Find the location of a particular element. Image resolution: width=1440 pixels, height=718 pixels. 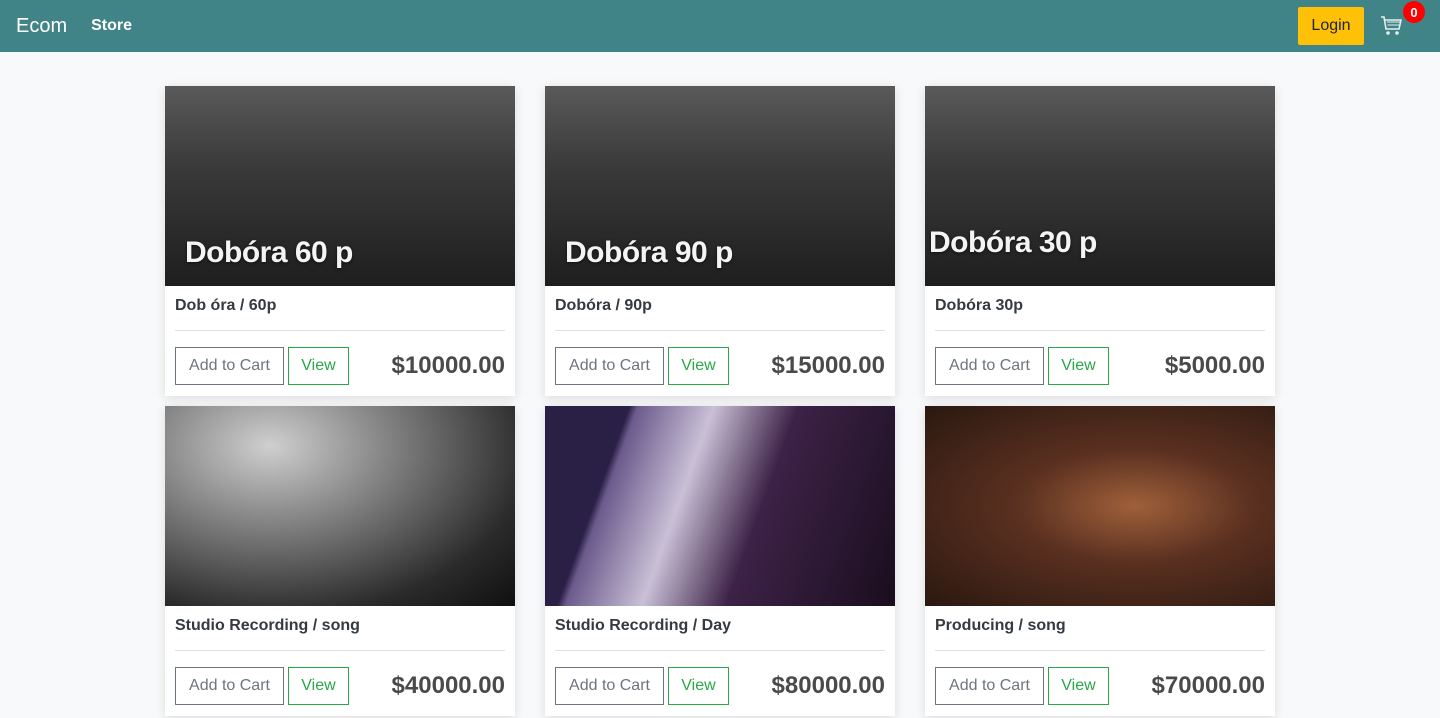

product-price: $15000.00 is located at coordinates (828, 365).